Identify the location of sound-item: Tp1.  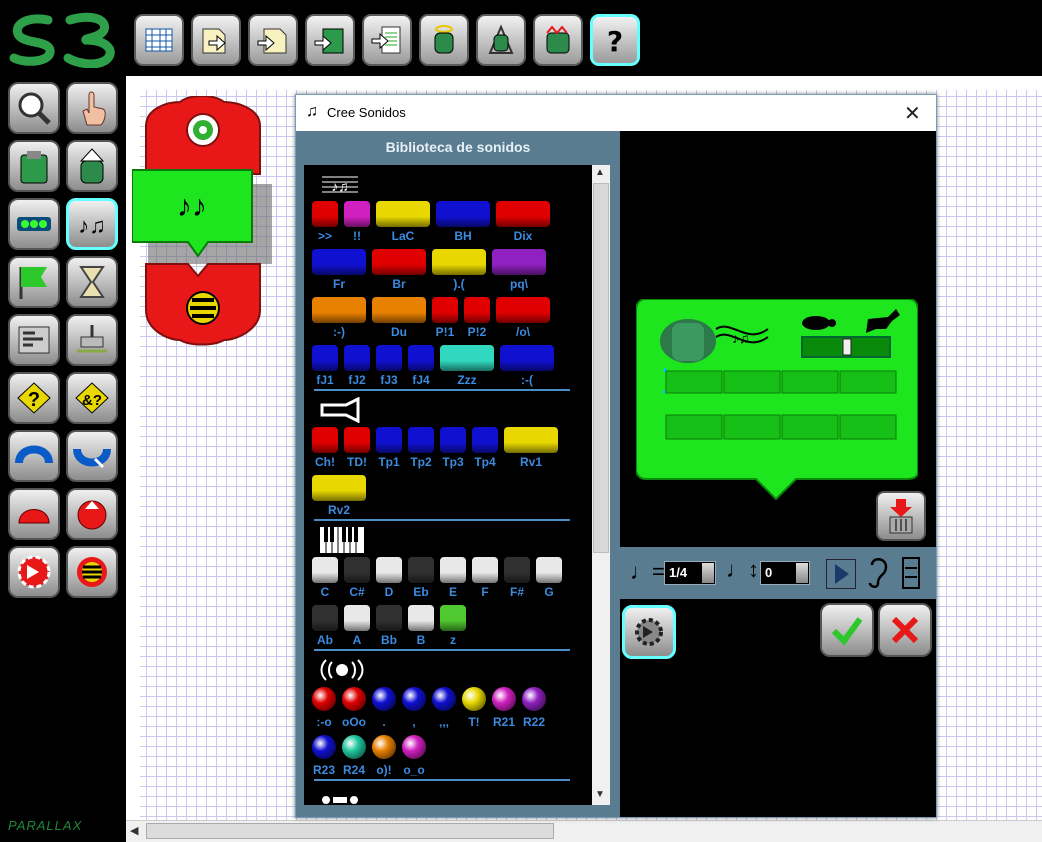
(389, 449).